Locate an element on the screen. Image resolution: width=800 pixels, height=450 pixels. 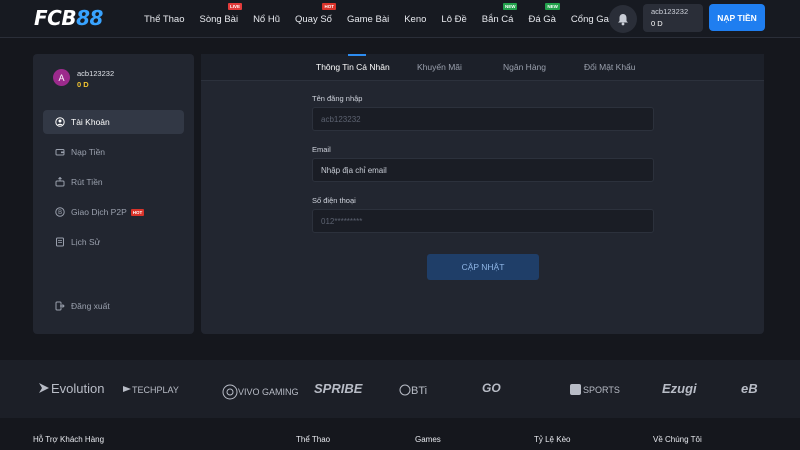
evolution-logo-icon is located at coordinates (44, 388).